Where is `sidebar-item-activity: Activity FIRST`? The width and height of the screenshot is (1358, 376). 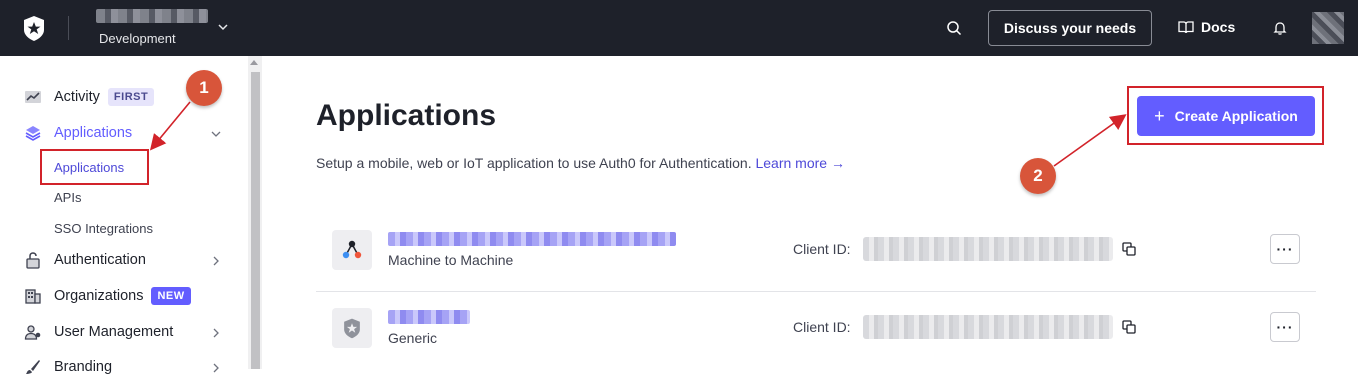
sidebar-item-activity: Activity FIRST is located at coordinates (89, 97).